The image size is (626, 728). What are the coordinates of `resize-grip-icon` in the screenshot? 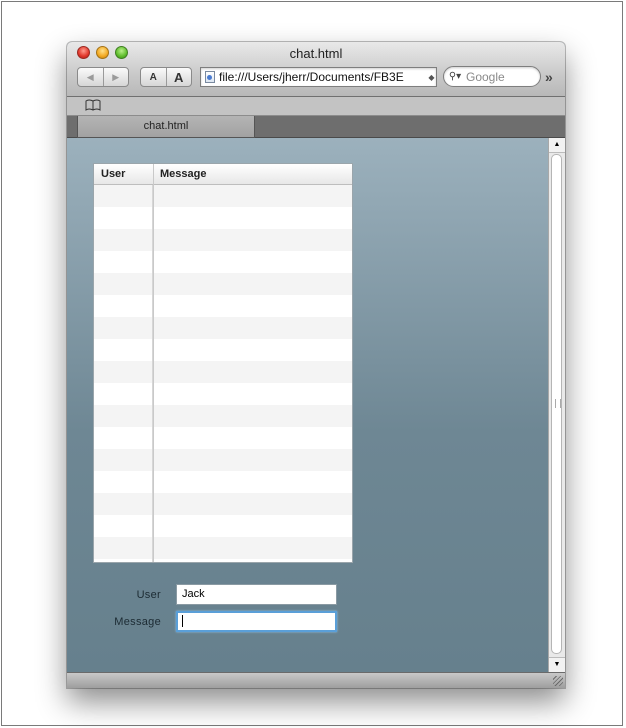 It's located at (558, 681).